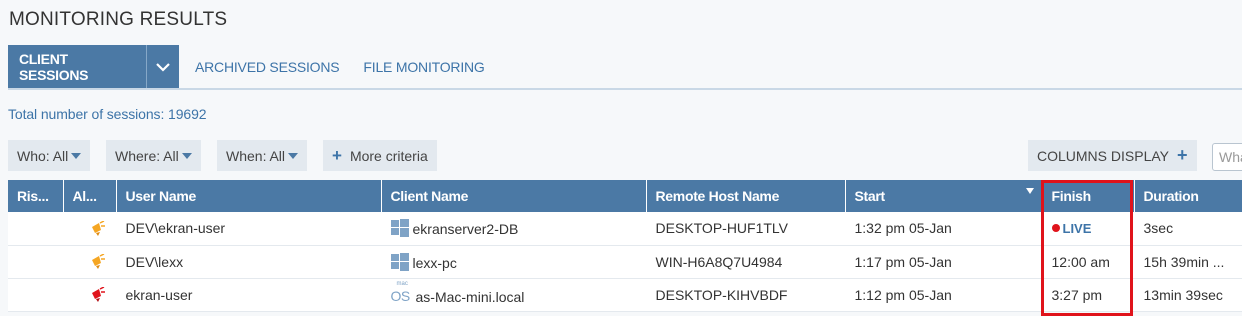  I want to click on finish-cell: 3:27 pm, so click(1088, 295).